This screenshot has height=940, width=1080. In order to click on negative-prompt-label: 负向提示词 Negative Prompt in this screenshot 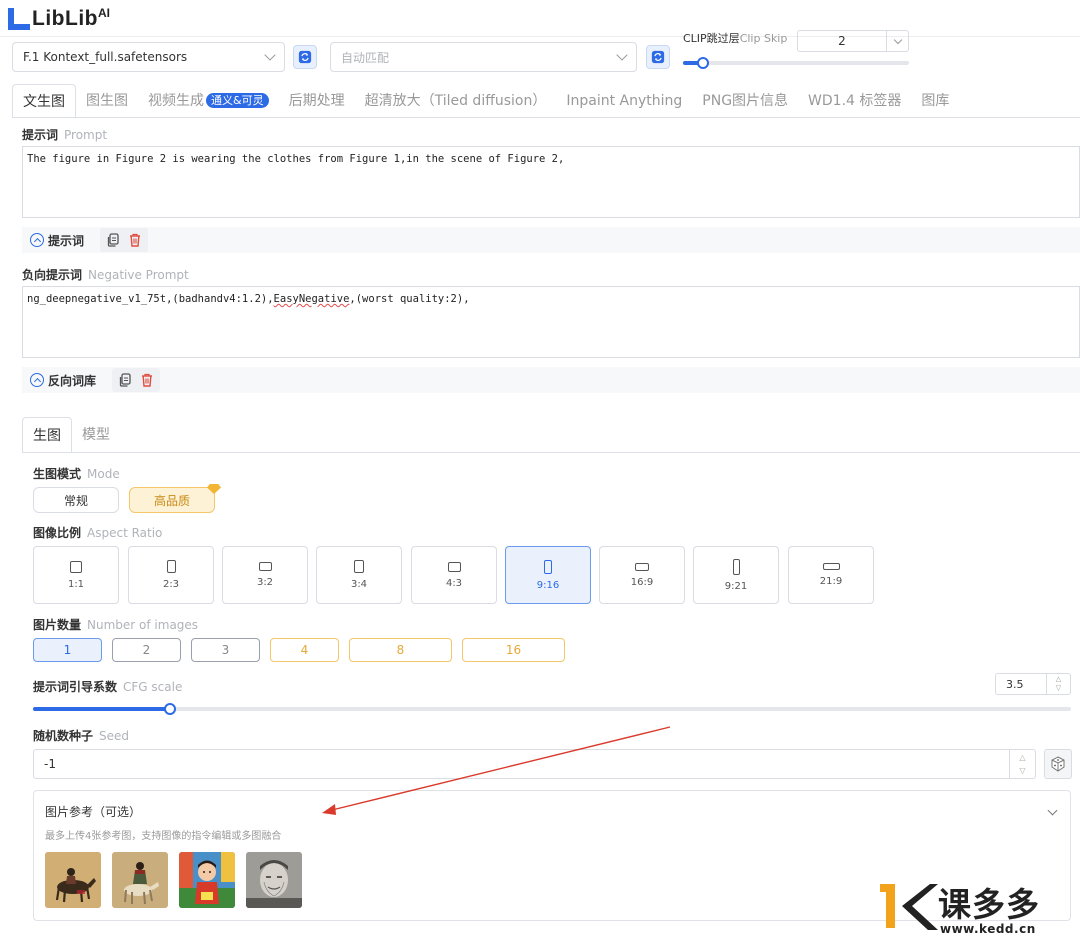, I will do `click(105, 275)`.